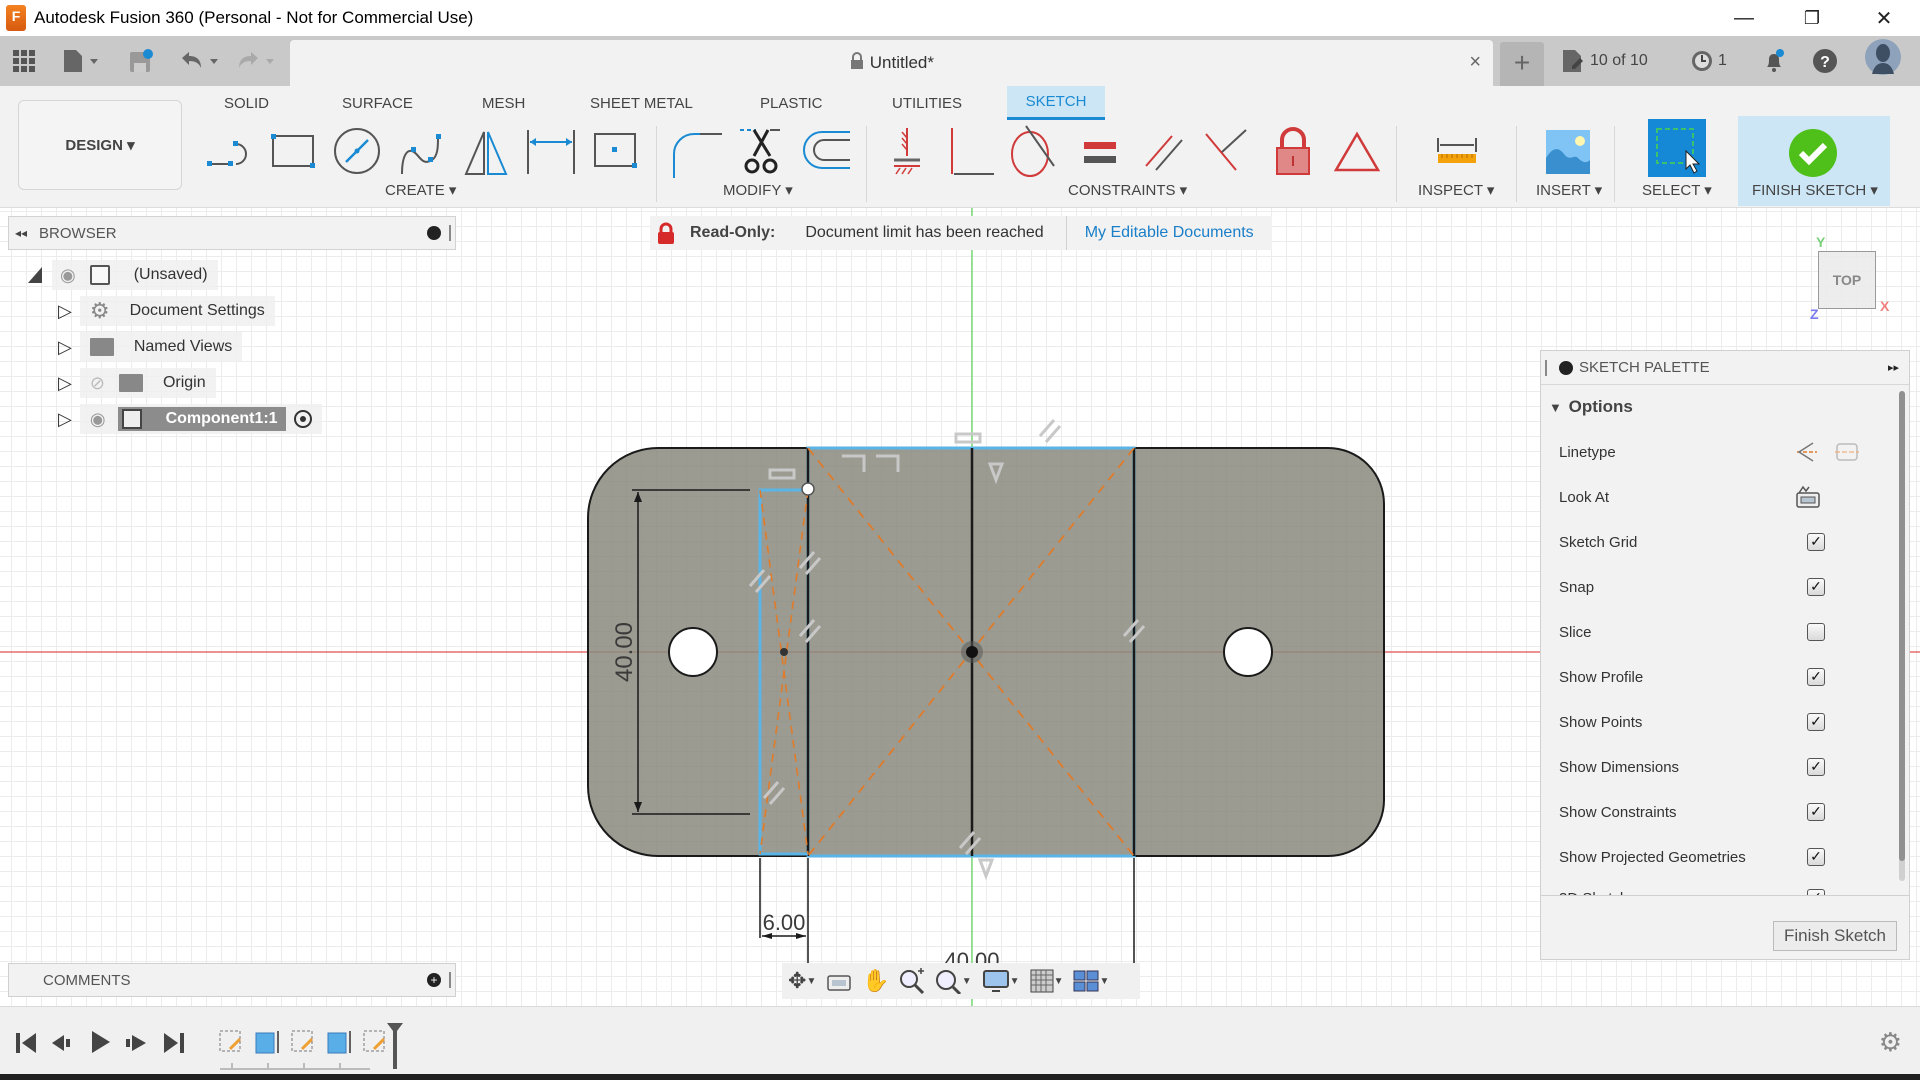 Image resolution: width=1920 pixels, height=1080 pixels. Describe the element at coordinates (912, 981) in the screenshot. I see `zoom-icon` at that location.